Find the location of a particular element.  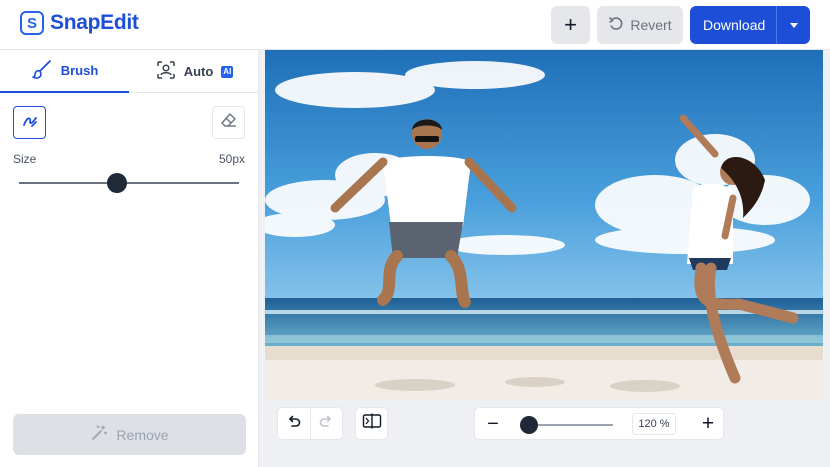

plus-icon: + is located at coordinates (570, 24).